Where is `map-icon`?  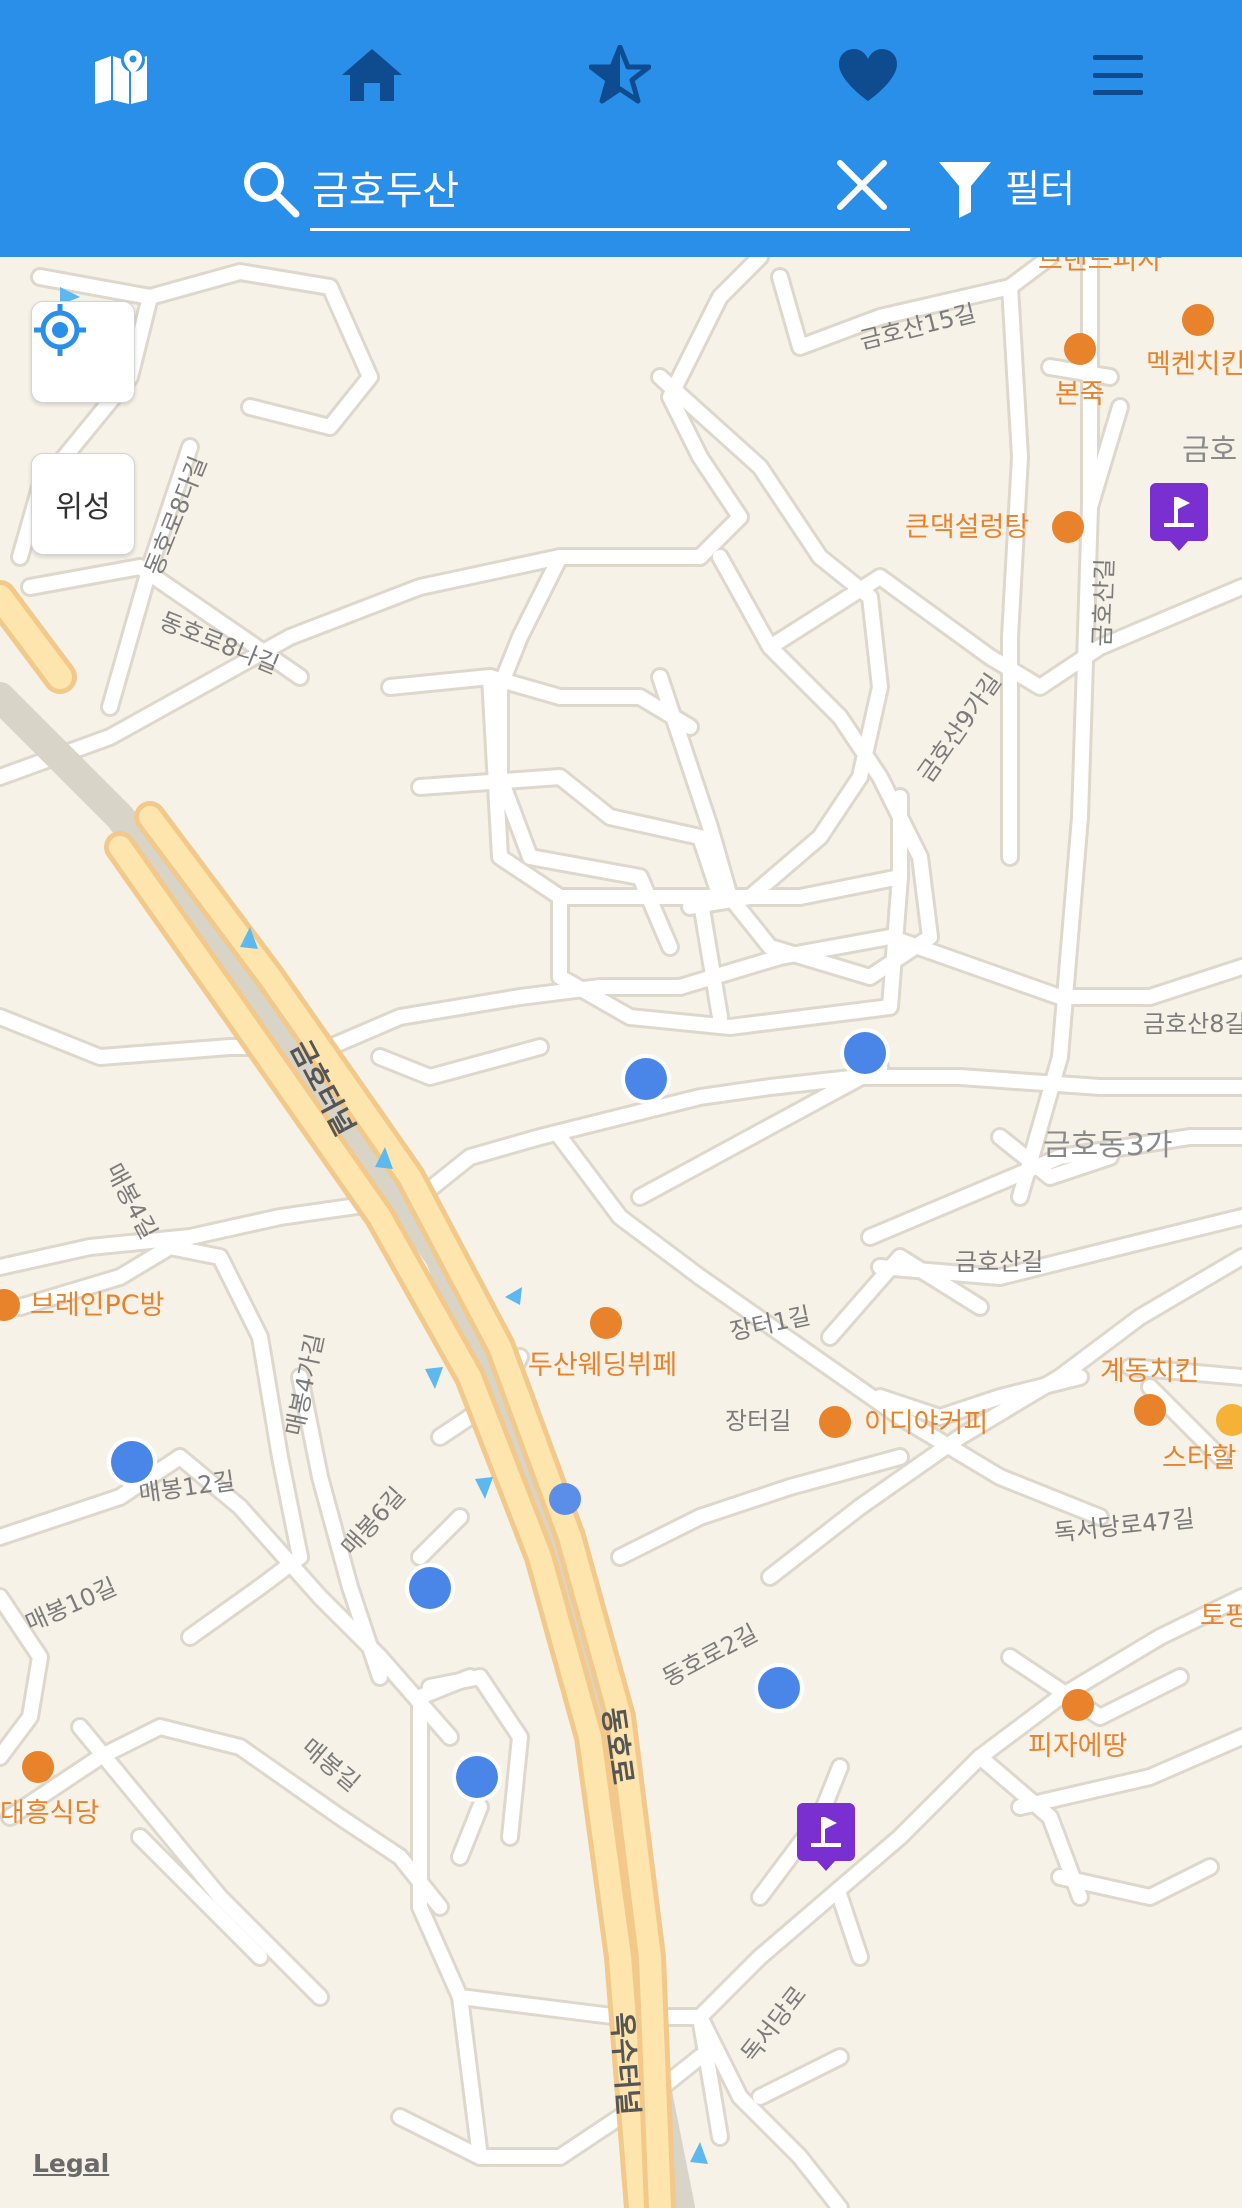
map-icon is located at coordinates (124, 75).